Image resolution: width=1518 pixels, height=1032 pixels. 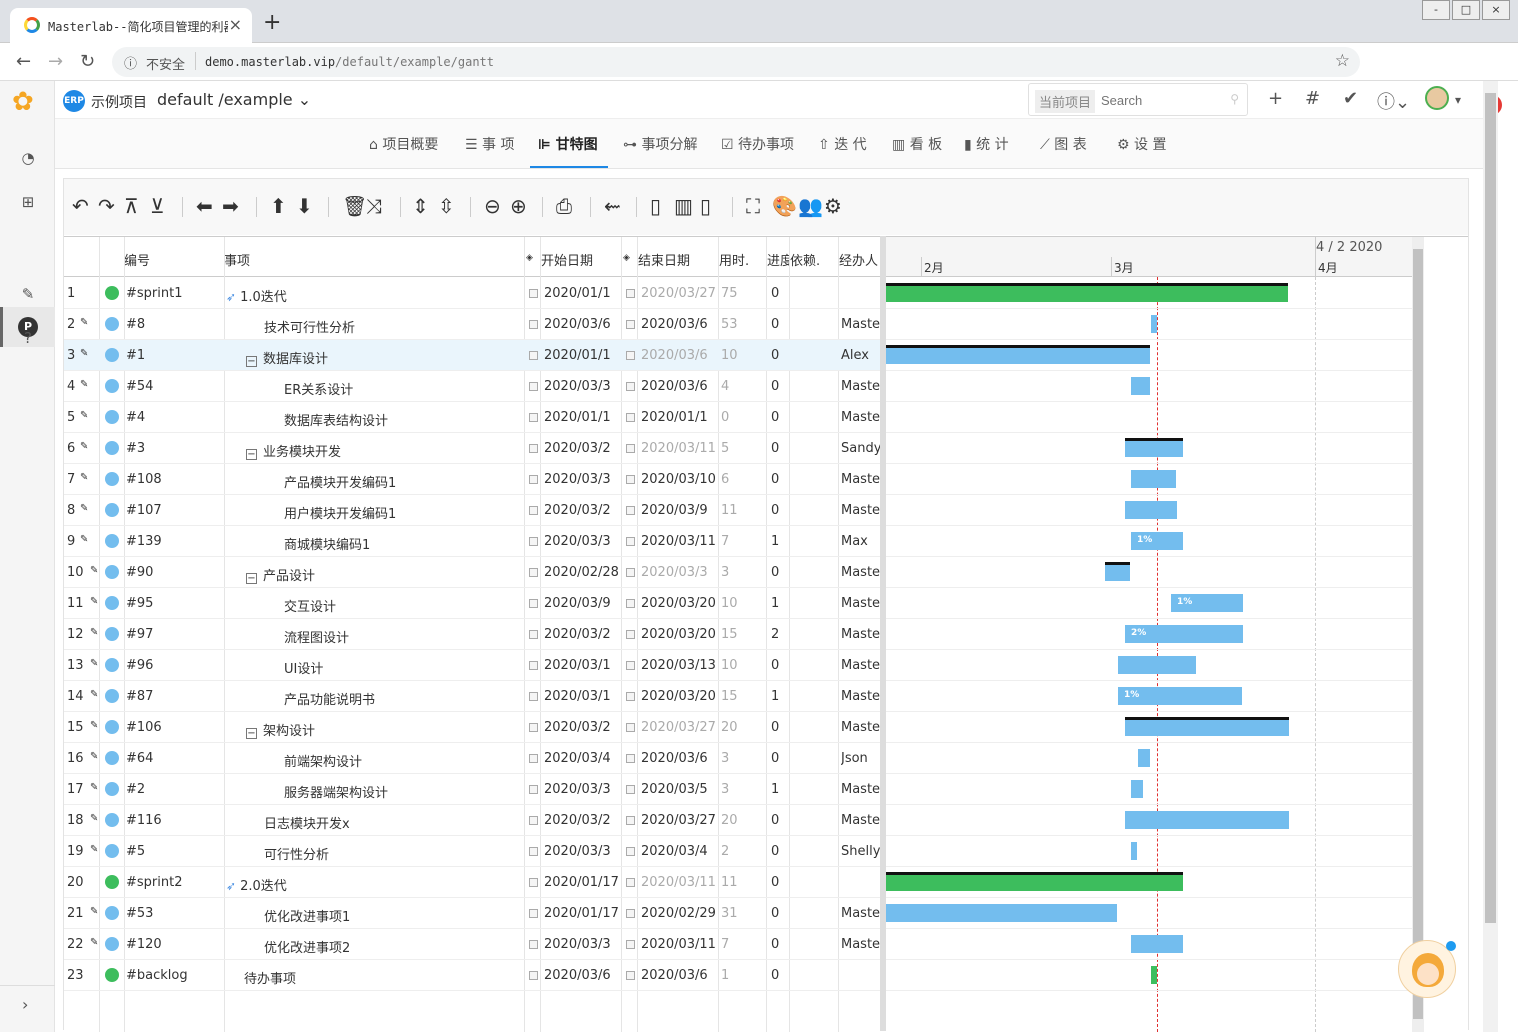 What do you see at coordinates (729, 324) in the screenshot?
I see `duration: 53` at bounding box center [729, 324].